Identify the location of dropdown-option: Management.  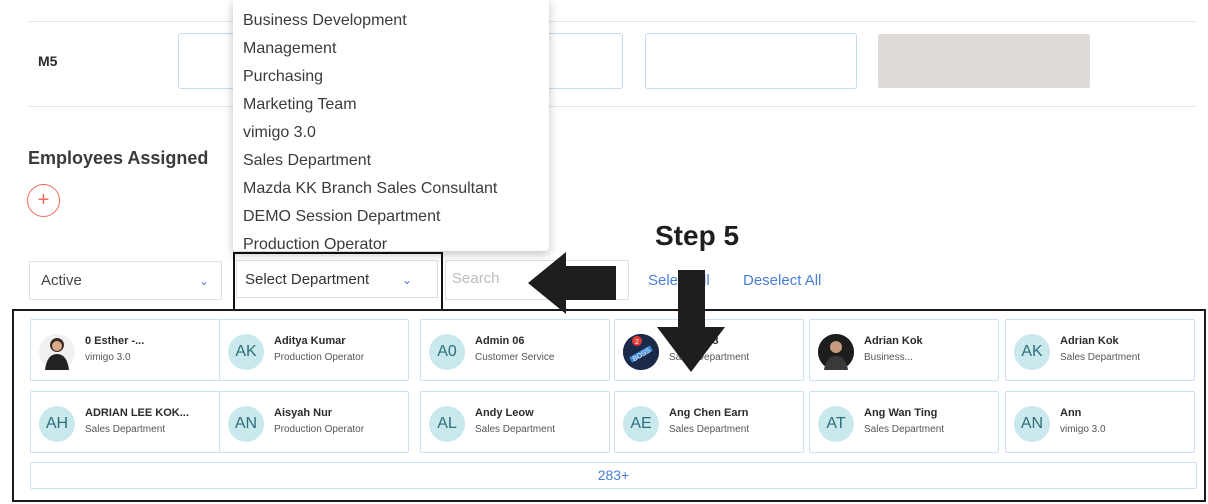
(289, 49).